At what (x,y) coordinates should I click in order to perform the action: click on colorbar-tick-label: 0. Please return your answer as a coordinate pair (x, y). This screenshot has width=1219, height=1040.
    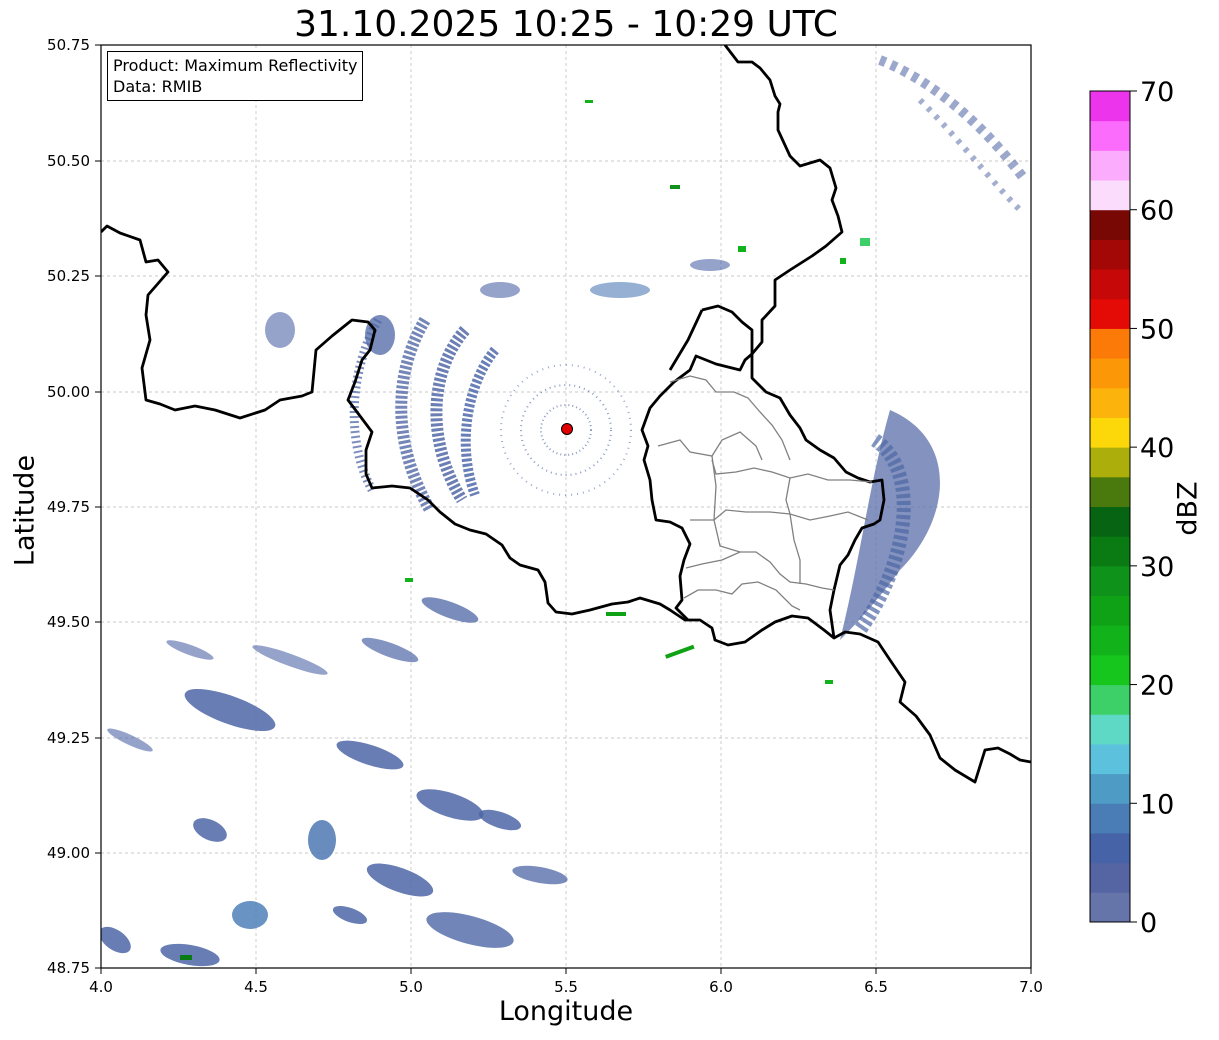
    Looking at the image, I should click on (1148, 923).